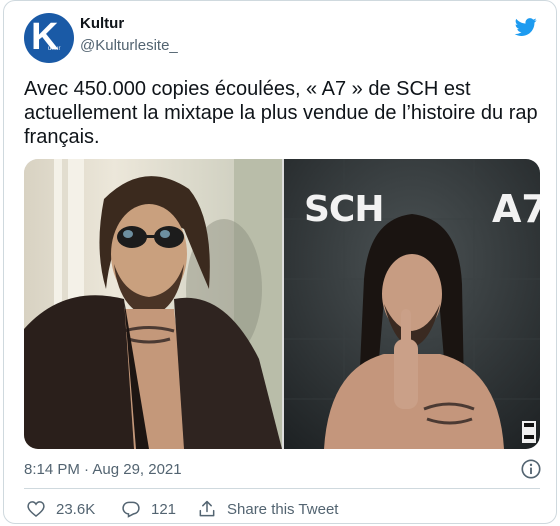  I want to click on info-icon, so click(531, 469).